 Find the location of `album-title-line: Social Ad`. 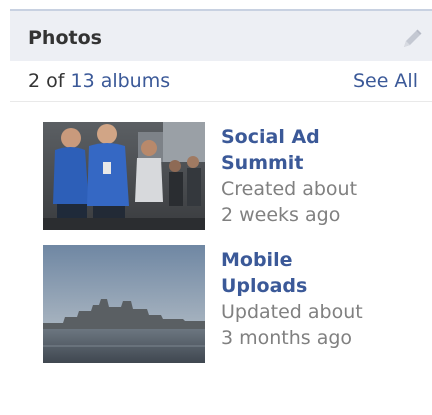

album-title-line: Social Ad is located at coordinates (321, 137).